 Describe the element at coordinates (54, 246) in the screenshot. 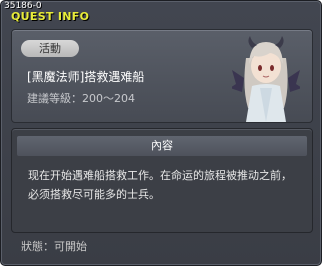

I see `quest-status: 狀態：可開始` at that location.